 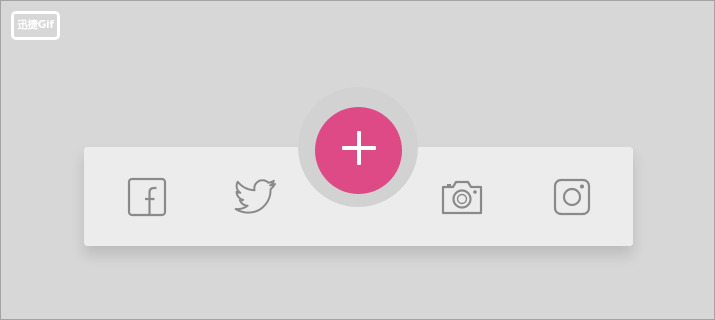 I want to click on add-fab-button, so click(x=358, y=150).